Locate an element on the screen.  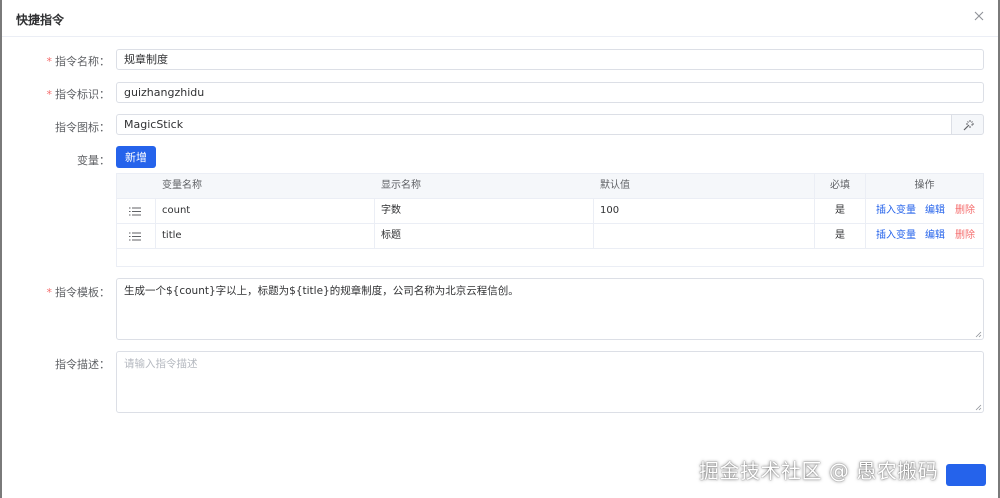
variables-label: 变量： is located at coordinates (93, 160).